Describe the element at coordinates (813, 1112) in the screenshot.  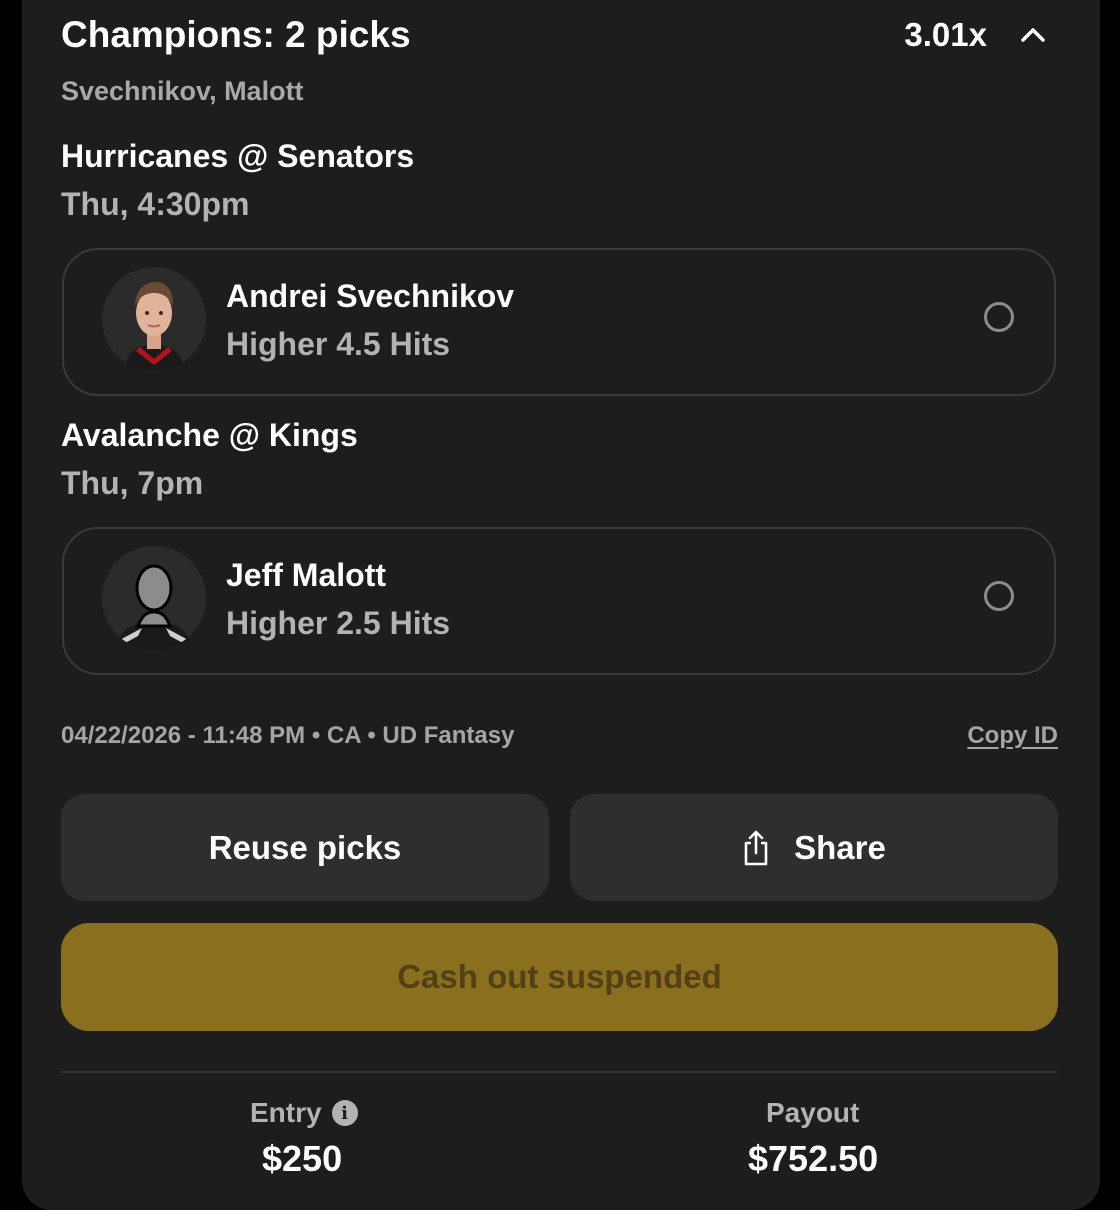
I see `payout-label: Payout` at that location.